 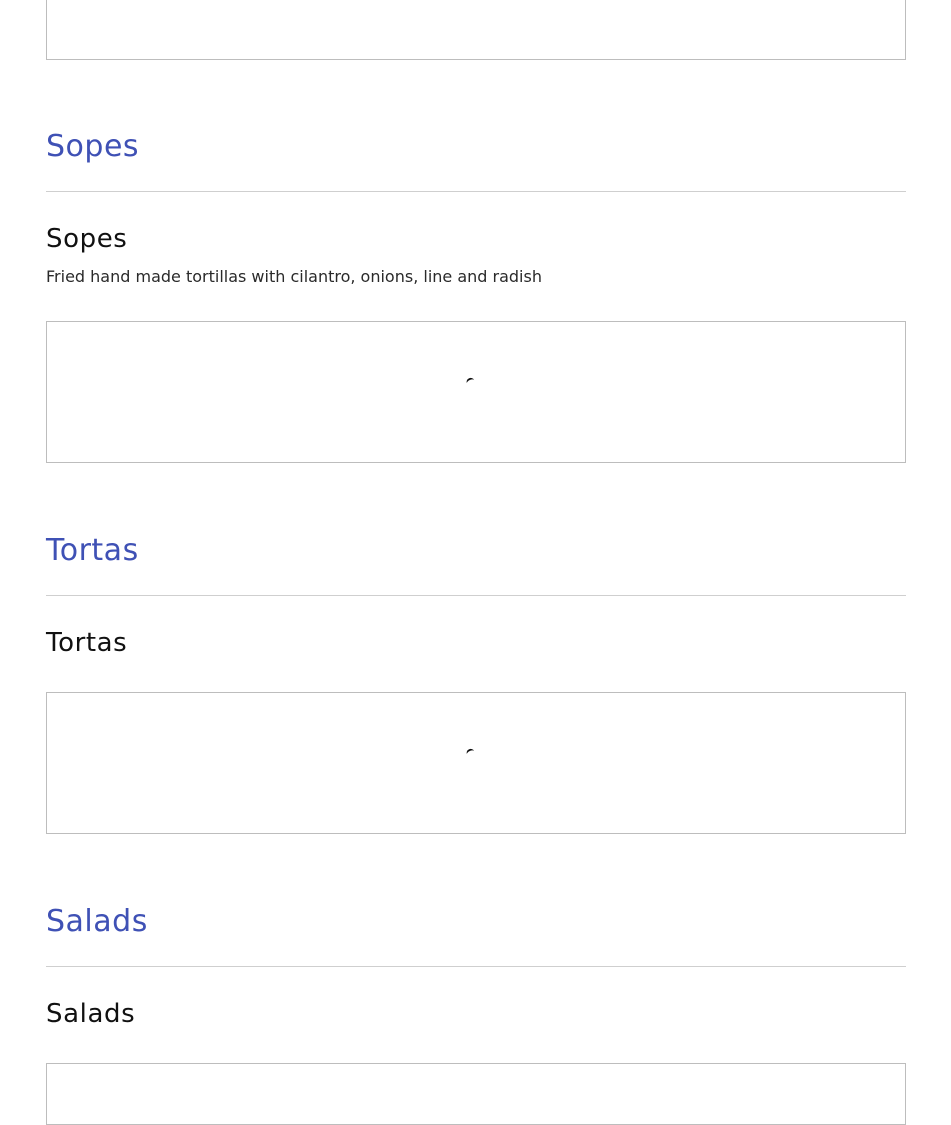 I want to click on section-heading-tortas: Tortas, so click(x=92, y=550).